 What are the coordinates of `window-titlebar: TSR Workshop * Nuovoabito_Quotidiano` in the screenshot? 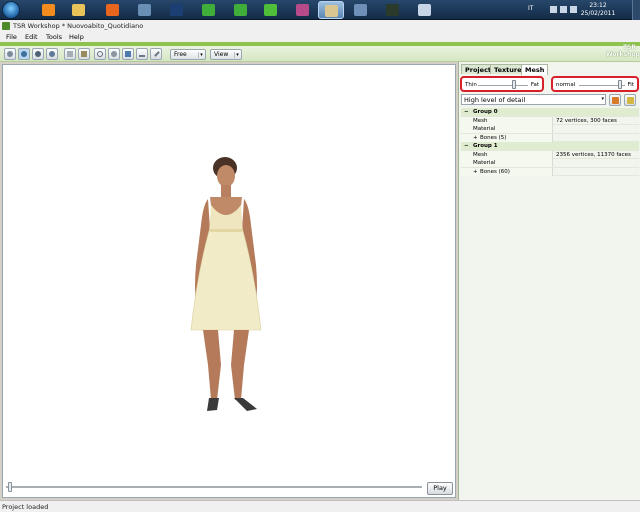 It's located at (320, 26).